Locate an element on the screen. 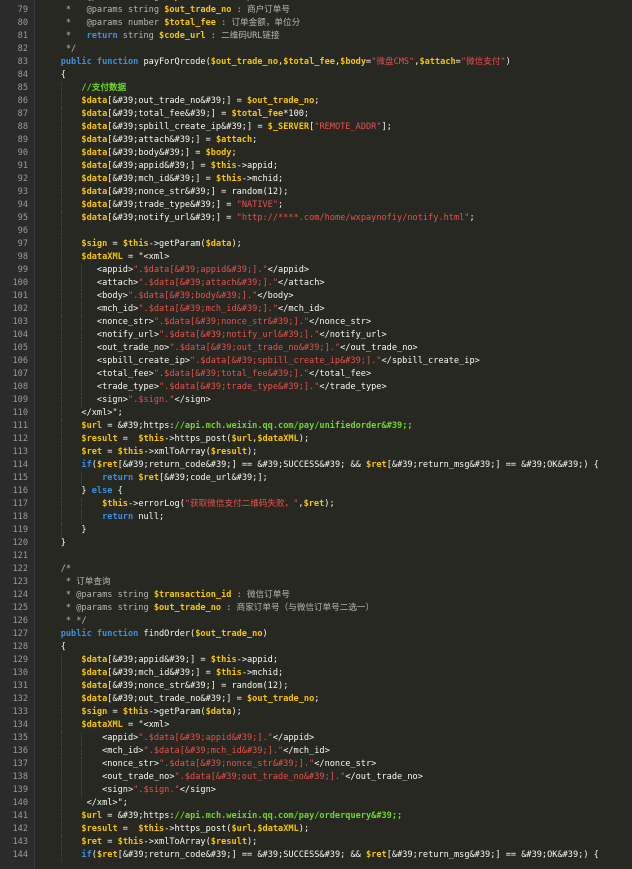 The image size is (632, 869). code-token: <notify_url> is located at coordinates (99, 335).